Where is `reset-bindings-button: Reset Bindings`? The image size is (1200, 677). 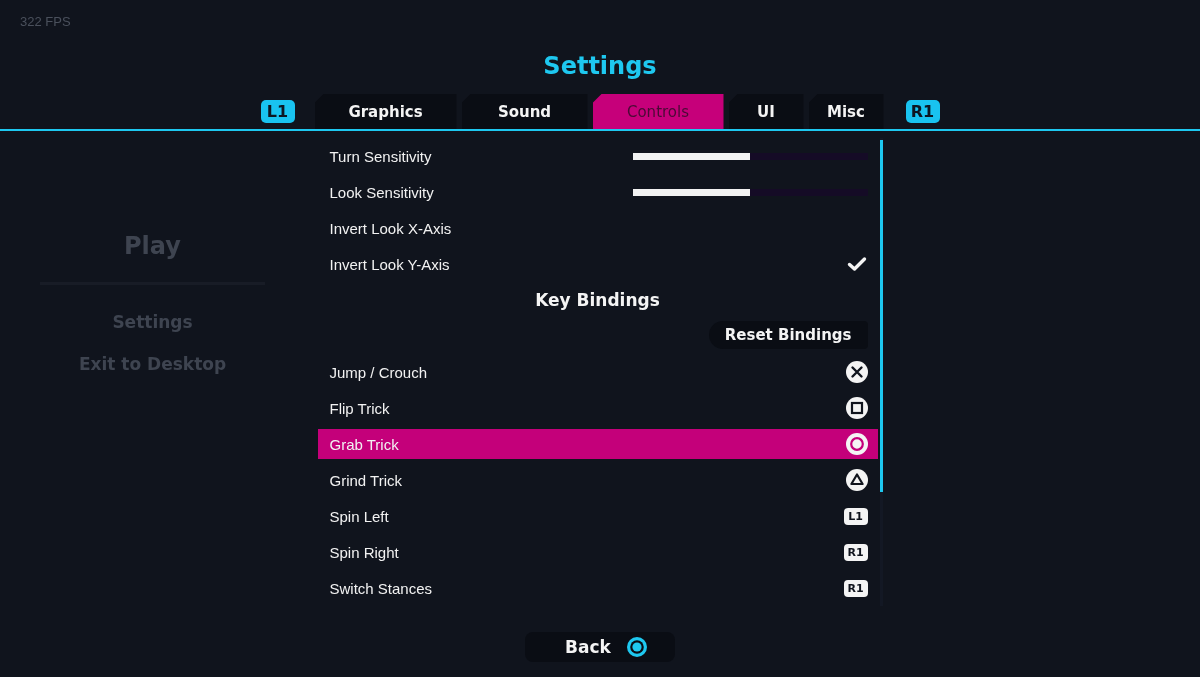
reset-bindings-button: Reset Bindings is located at coordinates (788, 335).